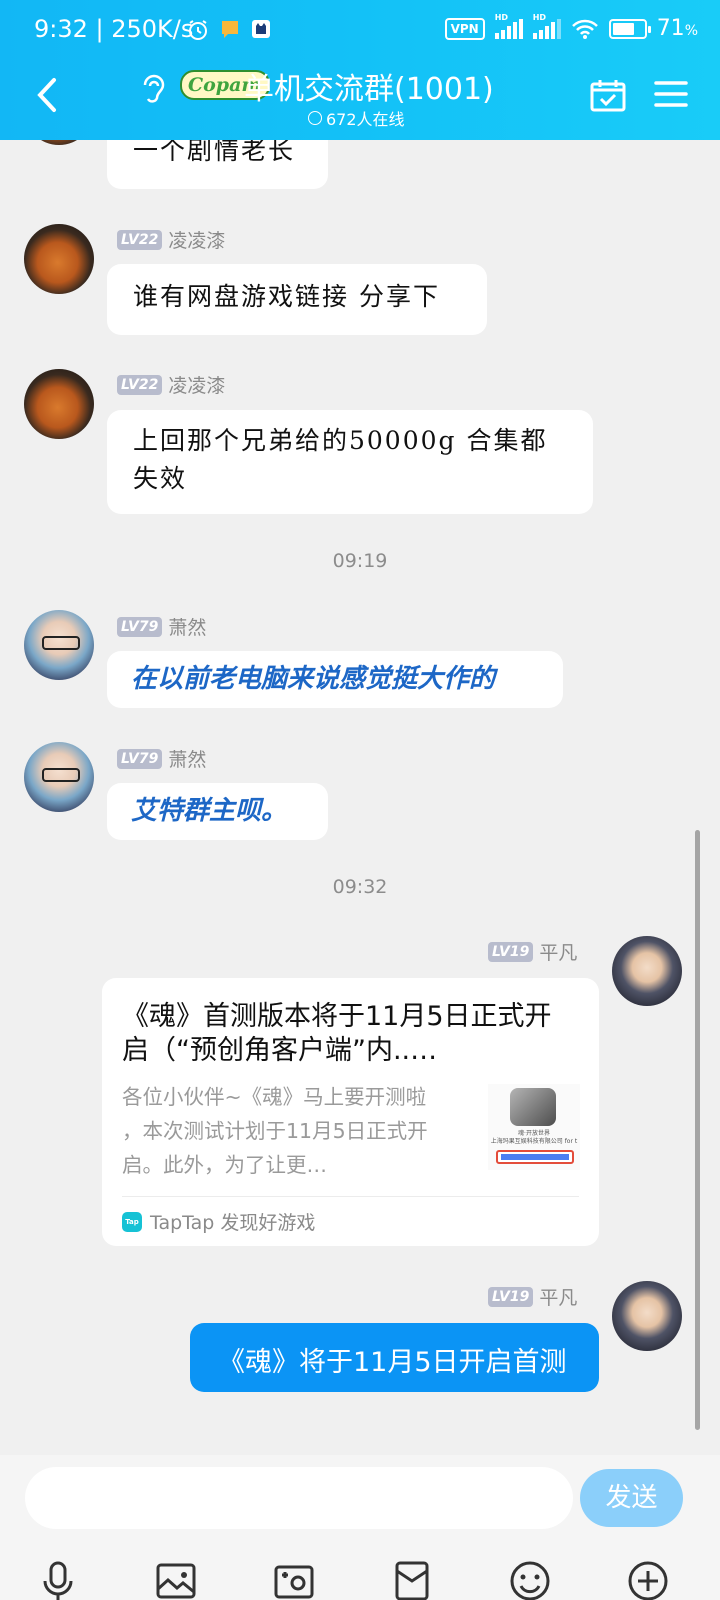 The width and height of the screenshot is (720, 1600). Describe the element at coordinates (360, 561) in the screenshot. I see `timestamp: 09:19` at that location.